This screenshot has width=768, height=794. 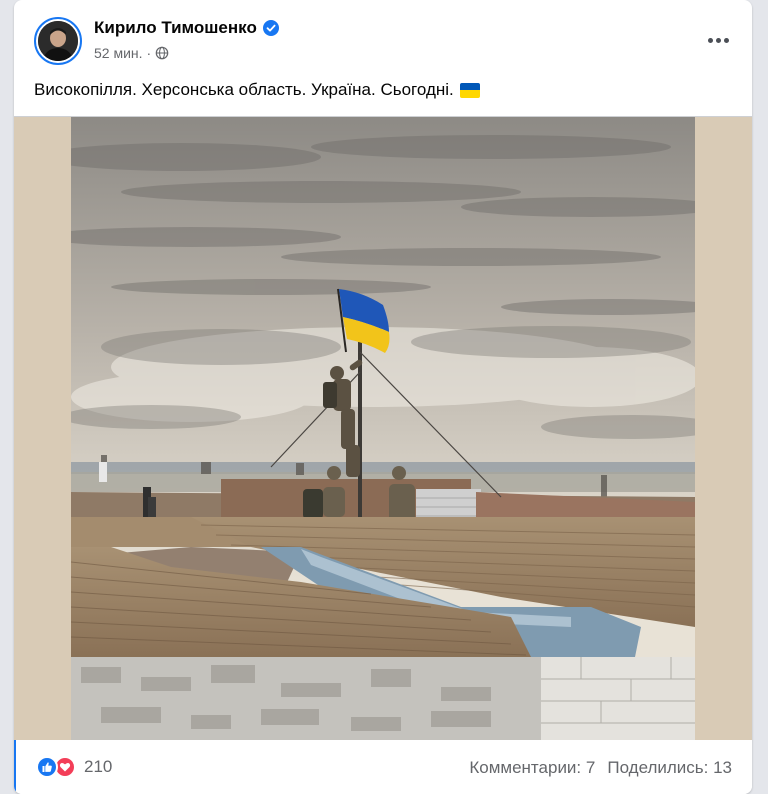 I want to click on like-reaction-icon, so click(x=47, y=767).